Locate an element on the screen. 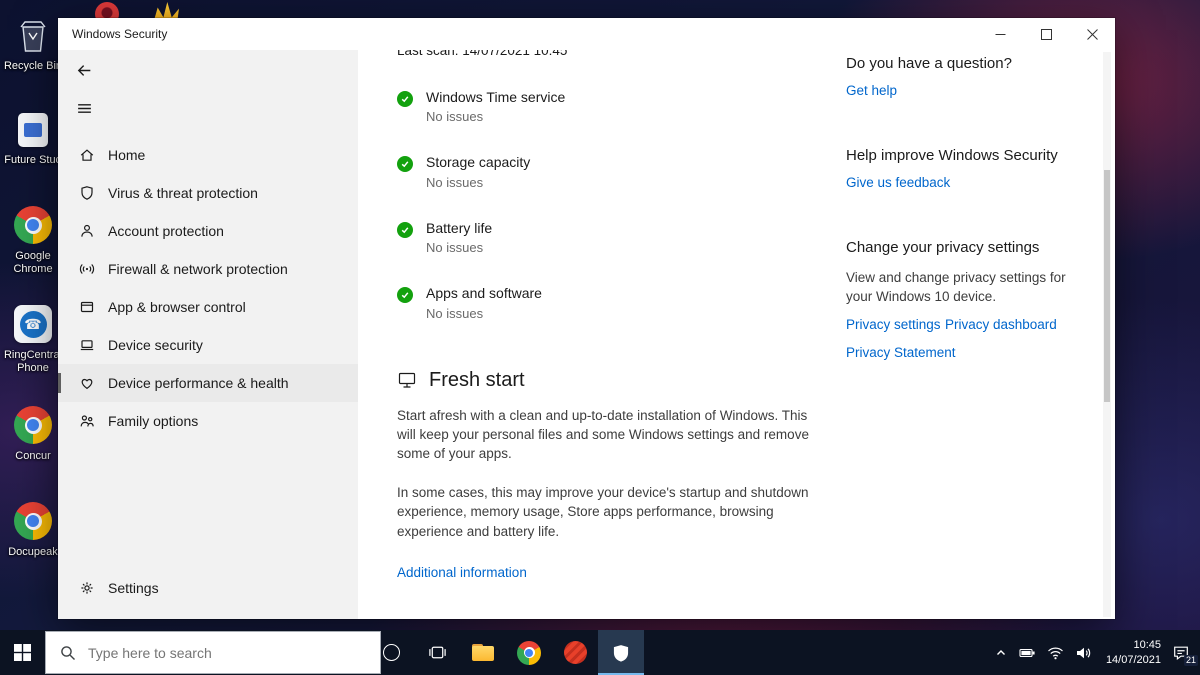  sidebar-item-home: Home is located at coordinates (208, 155).